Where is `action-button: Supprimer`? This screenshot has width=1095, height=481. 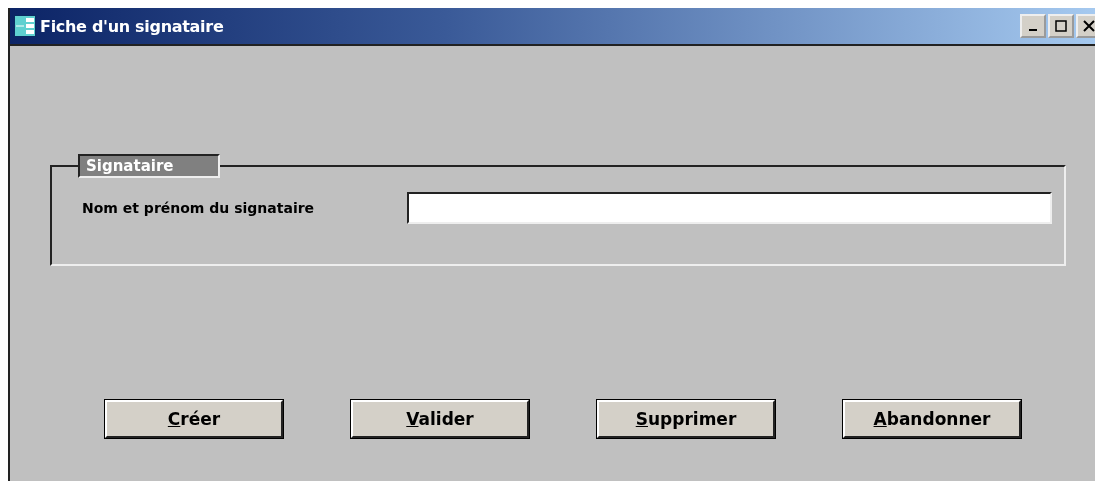 action-button: Supprimer is located at coordinates (686, 419).